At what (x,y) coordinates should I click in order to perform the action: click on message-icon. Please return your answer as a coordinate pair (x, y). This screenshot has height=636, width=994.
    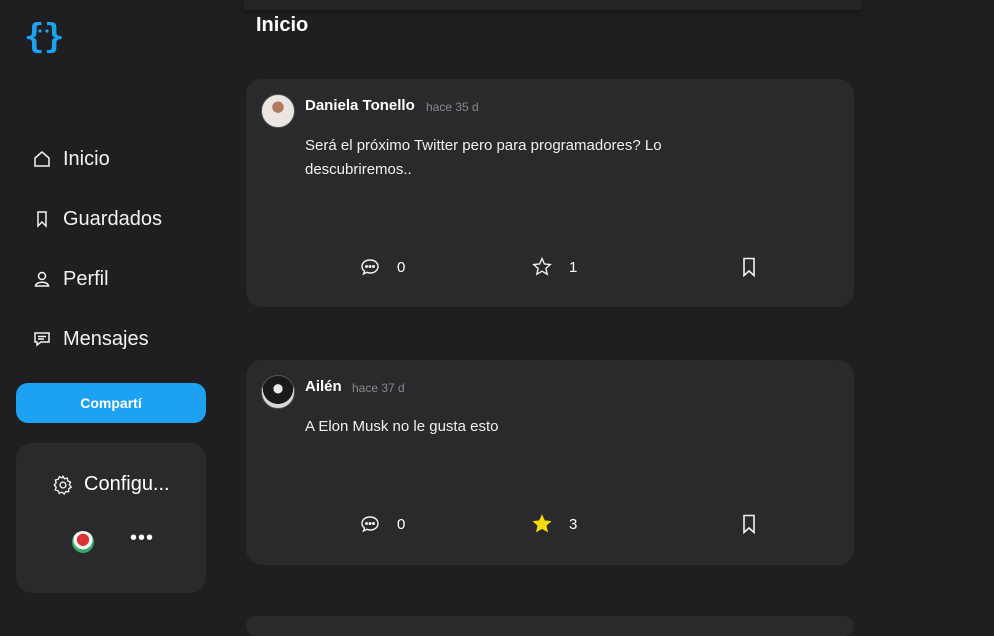
    Looking at the image, I should click on (42, 339).